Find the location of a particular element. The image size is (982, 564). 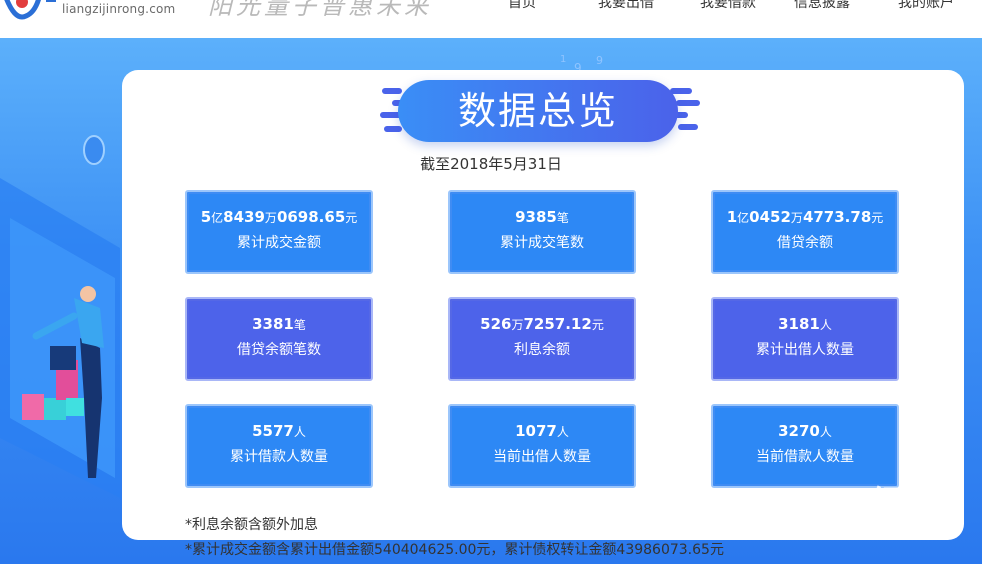

nav-item-account: 我的账户 is located at coordinates (926, 6).